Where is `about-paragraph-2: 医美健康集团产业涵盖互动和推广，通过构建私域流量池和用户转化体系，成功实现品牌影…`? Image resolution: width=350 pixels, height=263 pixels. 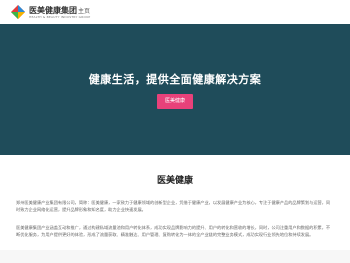 about-paragraph-2: 医美健康集团产业涵盖互动和推广，通过构建私域流量池和用户转化体系，成功实现品牌影… is located at coordinates (173, 231).